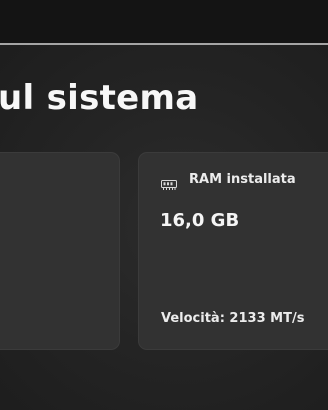 The width and height of the screenshot is (328, 410). What do you see at coordinates (99, 98) in the screenshot?
I see `page-title: ul sistema` at bounding box center [99, 98].